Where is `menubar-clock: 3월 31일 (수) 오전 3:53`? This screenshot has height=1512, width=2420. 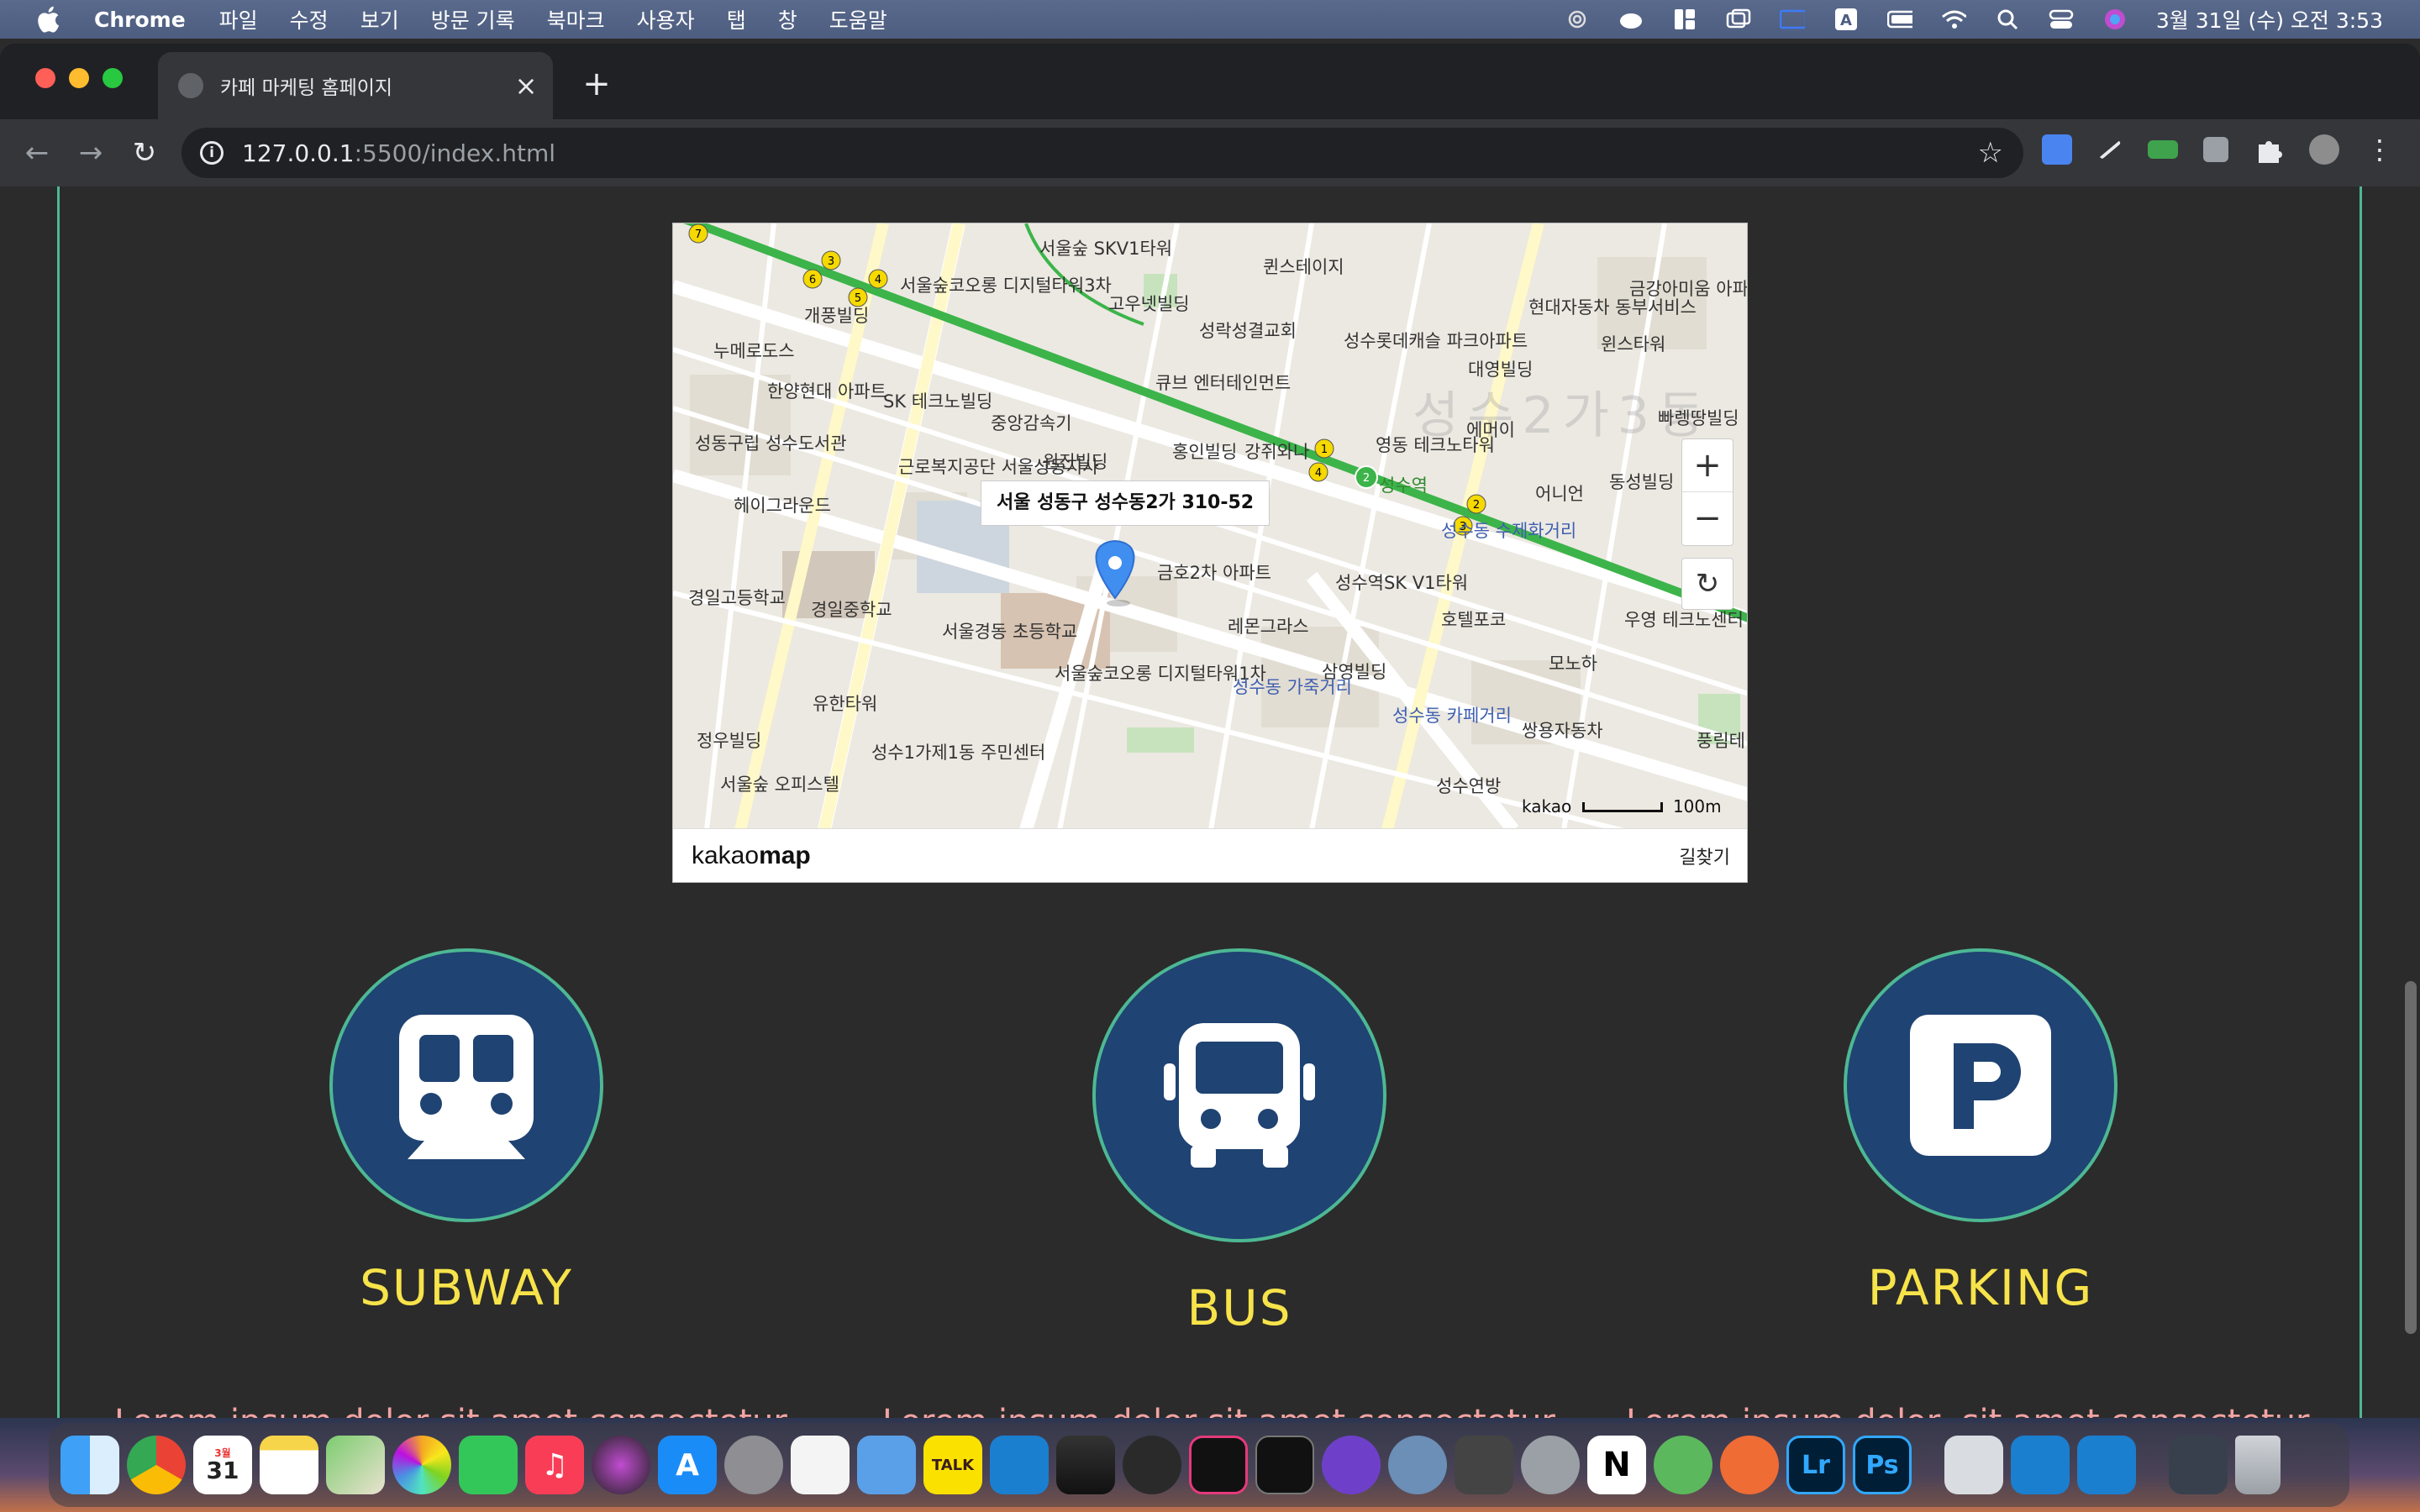 menubar-clock: 3월 31일 (수) 오전 3:53 is located at coordinates (2269, 19).